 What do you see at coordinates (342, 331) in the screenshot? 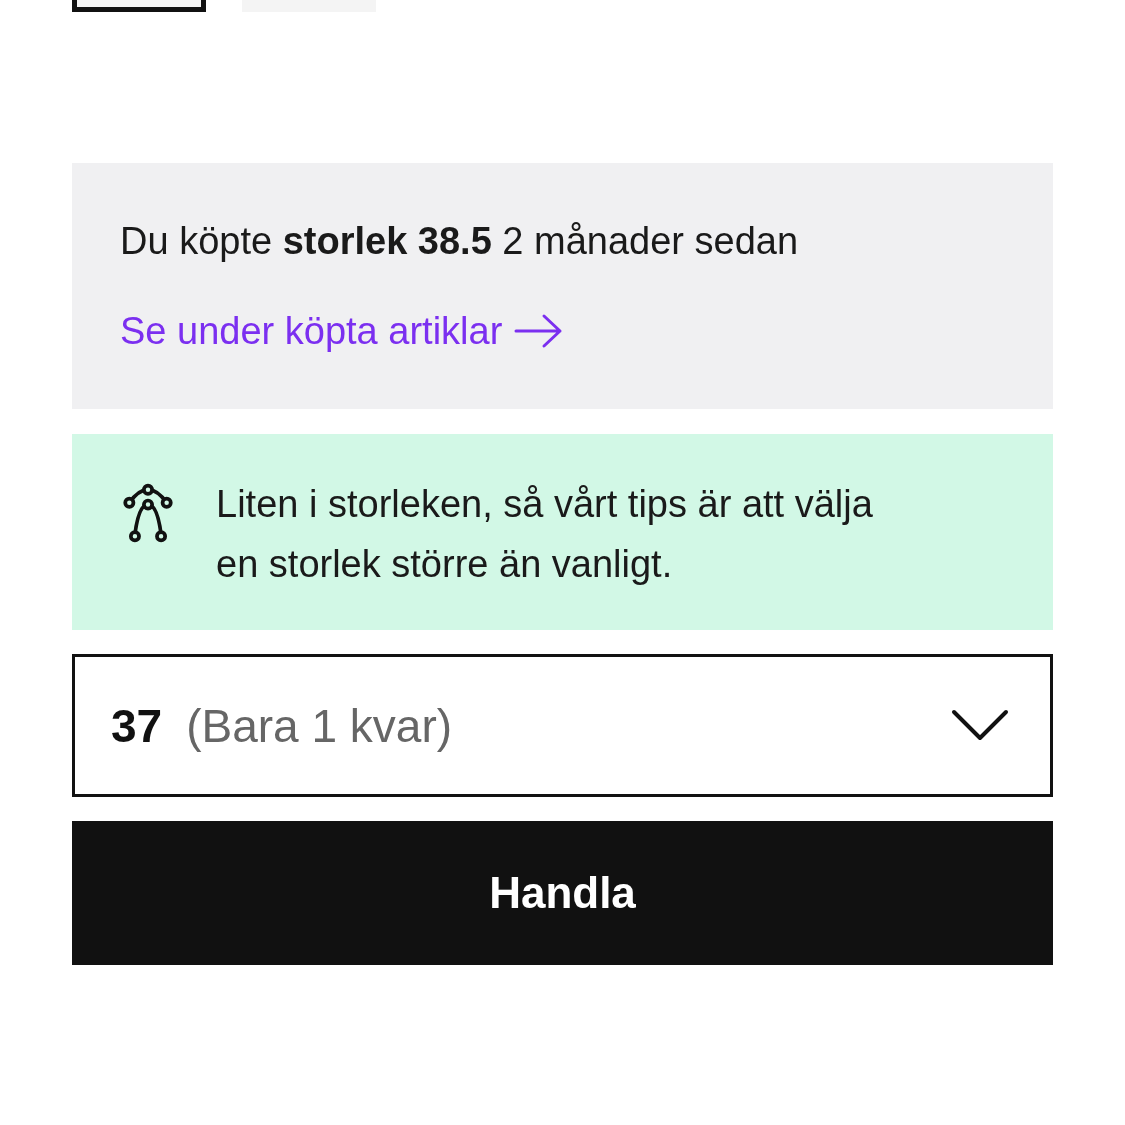
I see `purchased-items-link: Se under köpta artiklar` at bounding box center [342, 331].